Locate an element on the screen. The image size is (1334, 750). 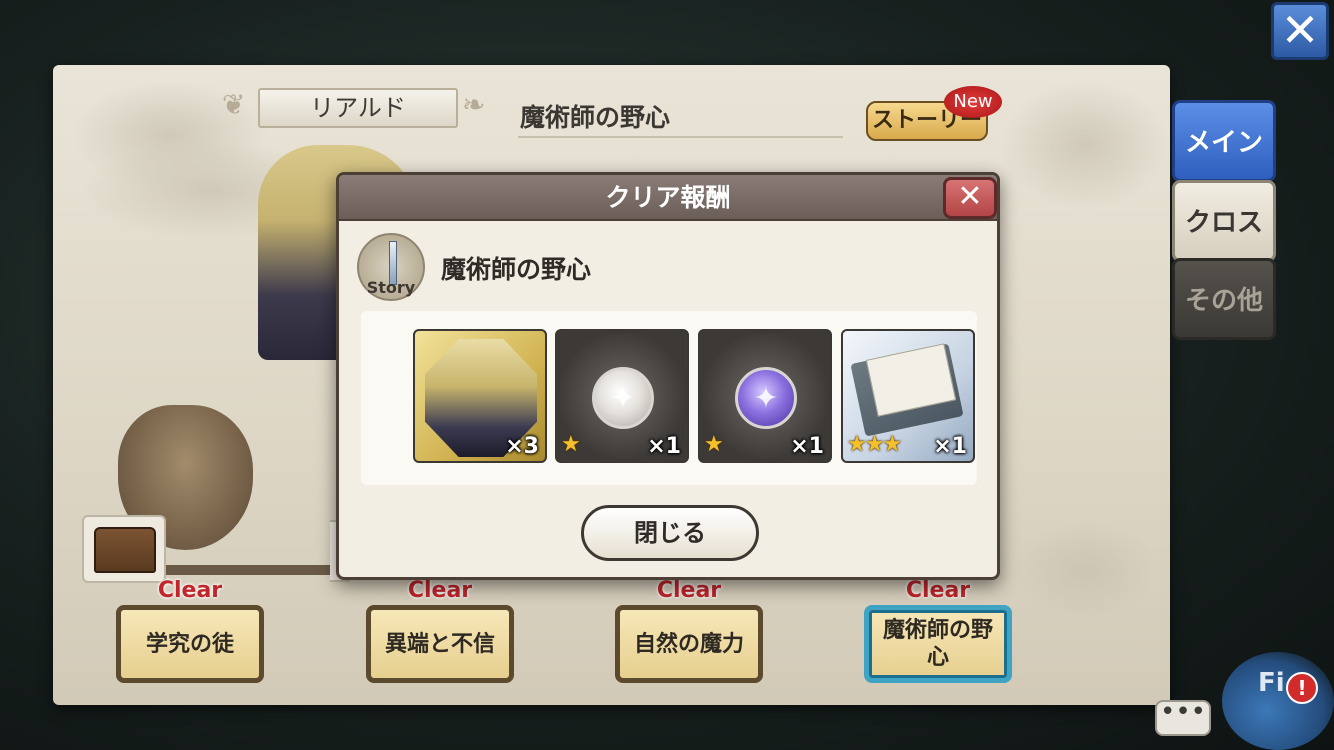
dialog-title: クリア報酬 is located at coordinates (668, 198).